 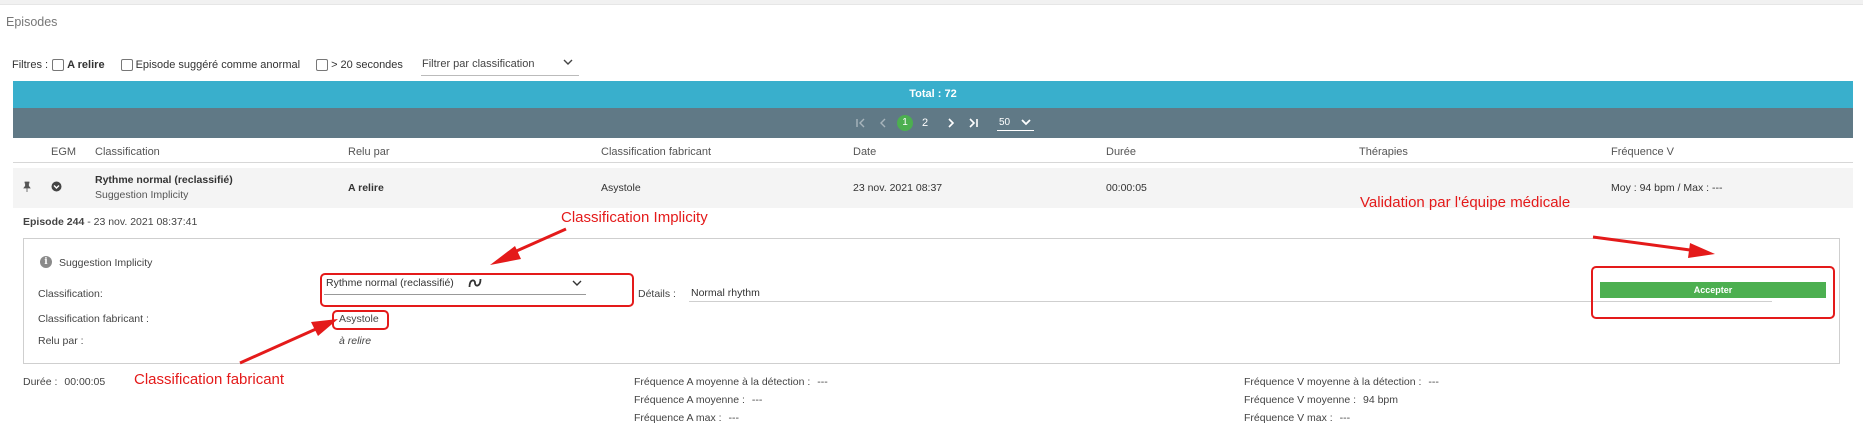 I want to click on annotation-validation: Validation par l'équipe médicale, so click(x=1465, y=202).